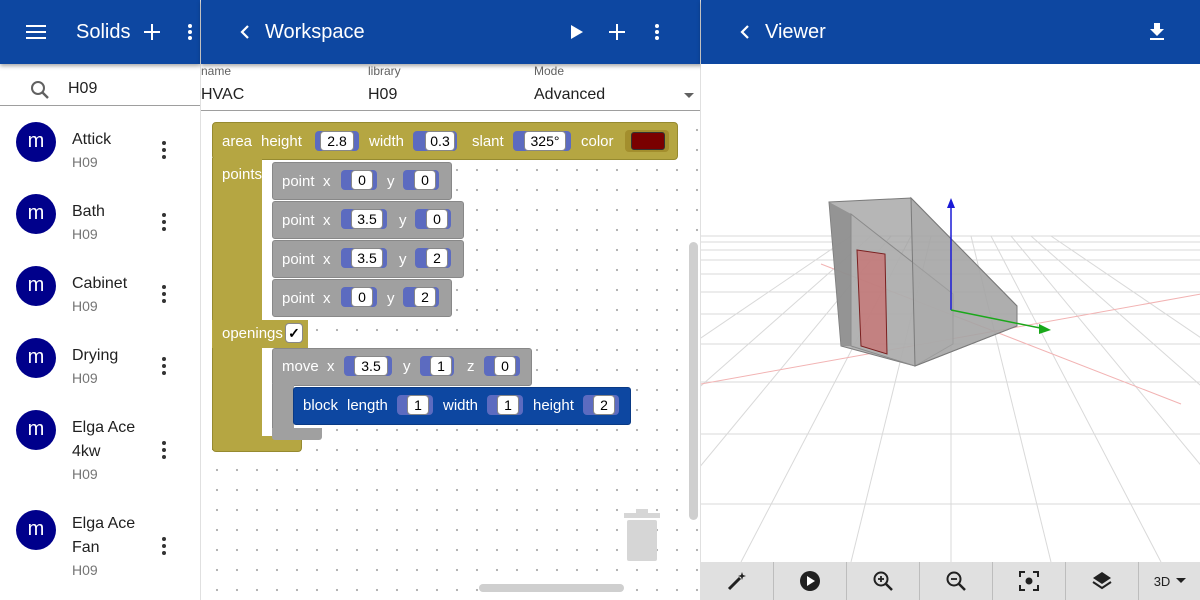 This screenshot has width=1200, height=600. Describe the element at coordinates (617, 32) in the screenshot. I see `add-block-button` at that location.